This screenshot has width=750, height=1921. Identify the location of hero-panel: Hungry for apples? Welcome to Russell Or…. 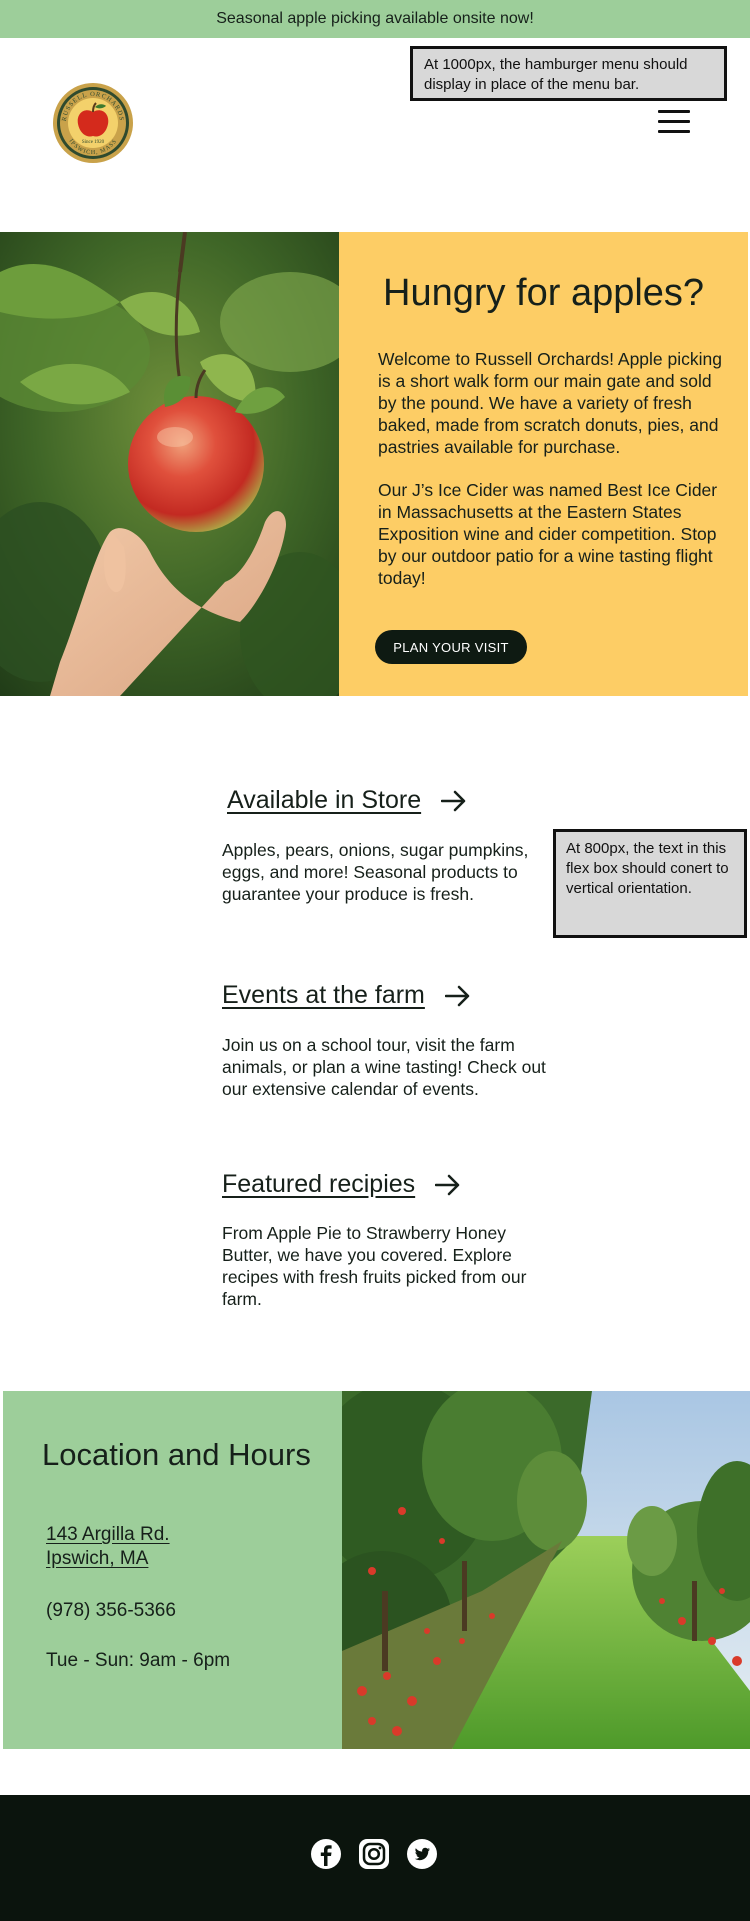
(543, 464).